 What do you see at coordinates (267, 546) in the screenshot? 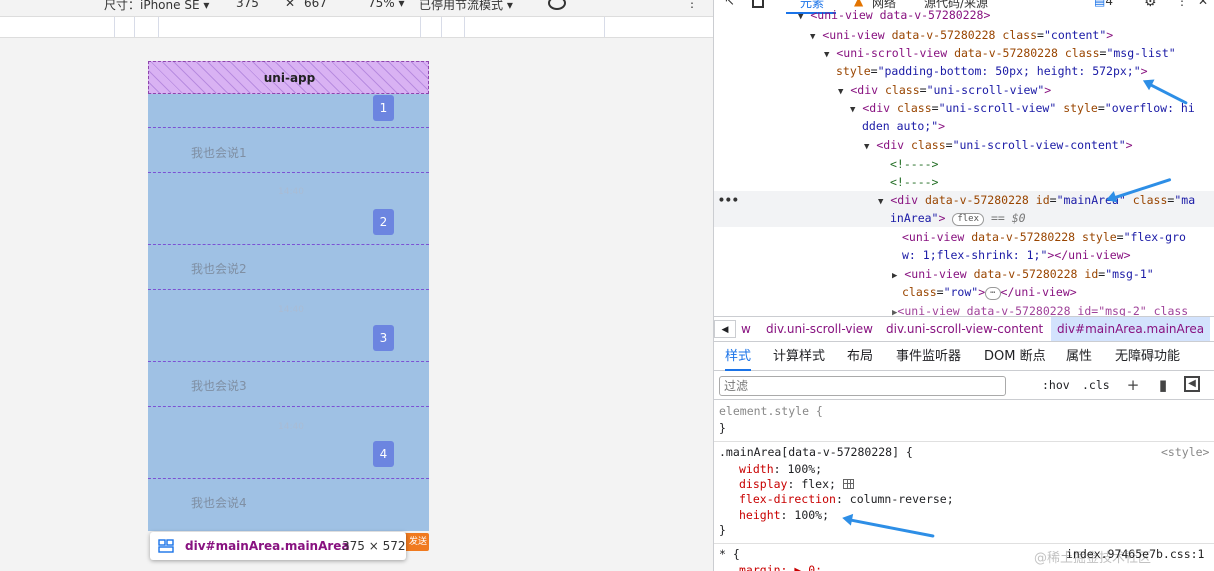
I see `tooltip-selector: div#mainArea.mainArea` at bounding box center [267, 546].